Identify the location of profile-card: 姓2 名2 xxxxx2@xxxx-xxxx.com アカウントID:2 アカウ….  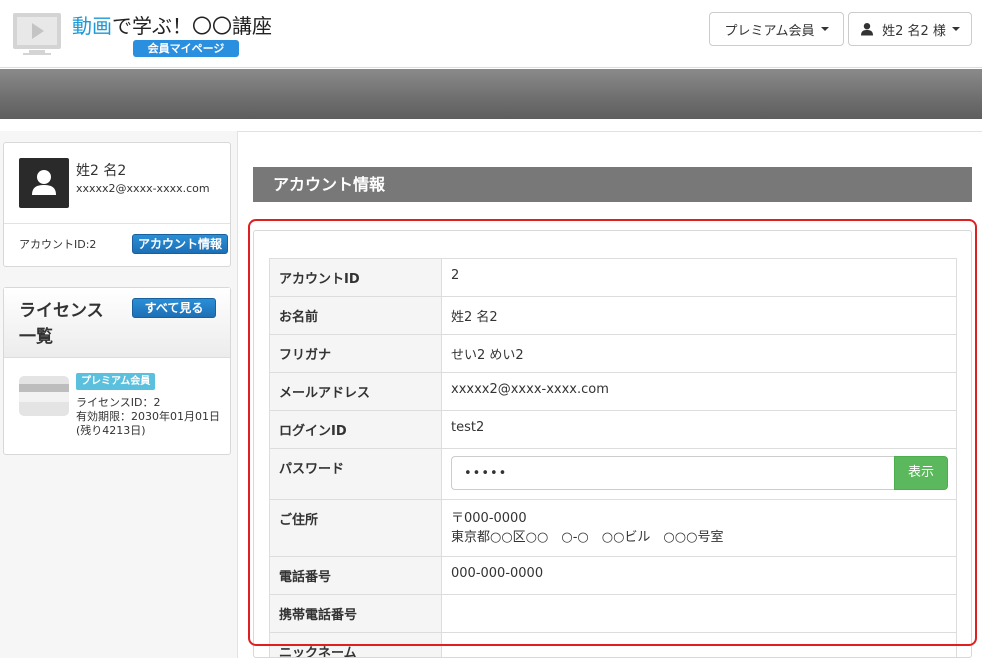
(117, 204).